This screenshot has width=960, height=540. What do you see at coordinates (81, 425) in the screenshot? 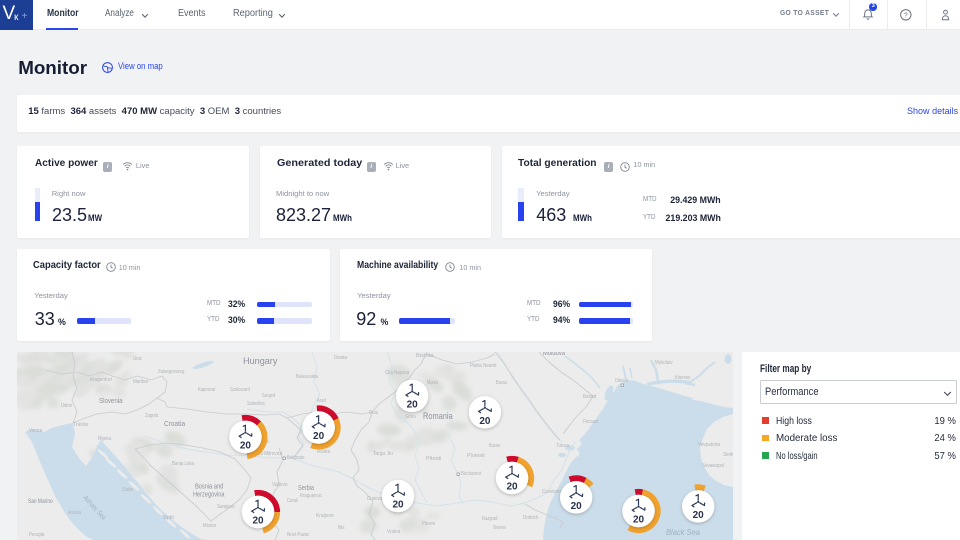
I see `svg-text: Trieste` at bounding box center [81, 425].